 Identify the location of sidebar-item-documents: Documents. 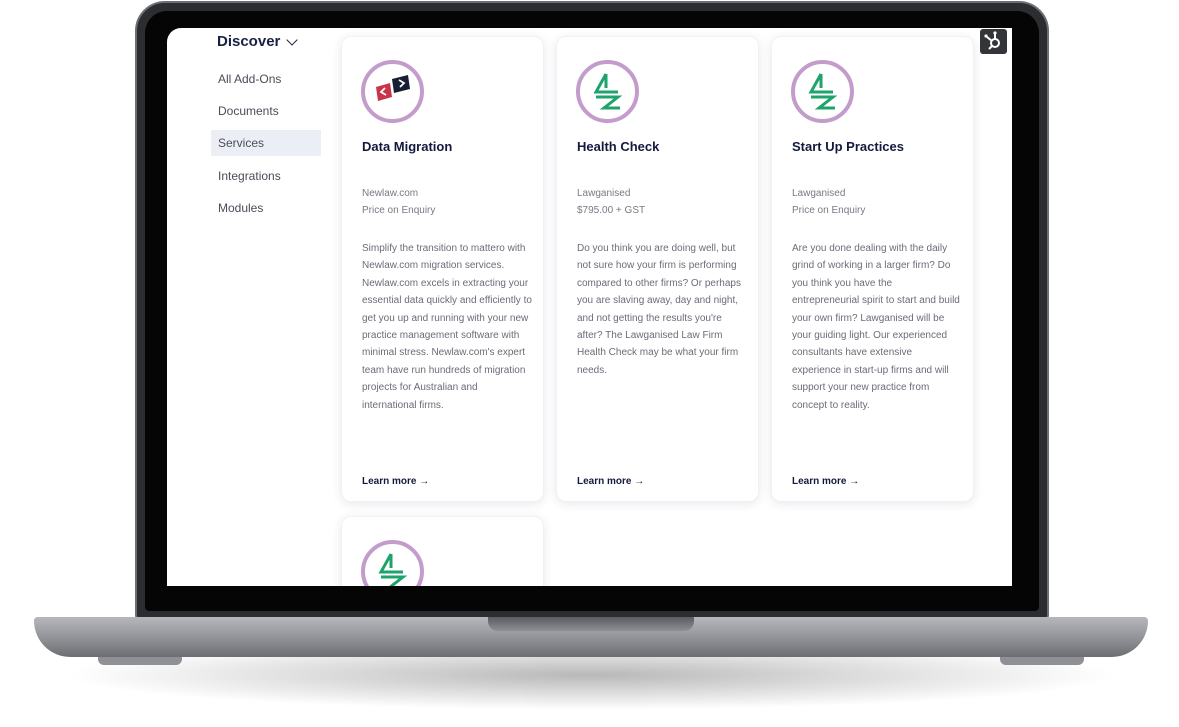
(266, 111).